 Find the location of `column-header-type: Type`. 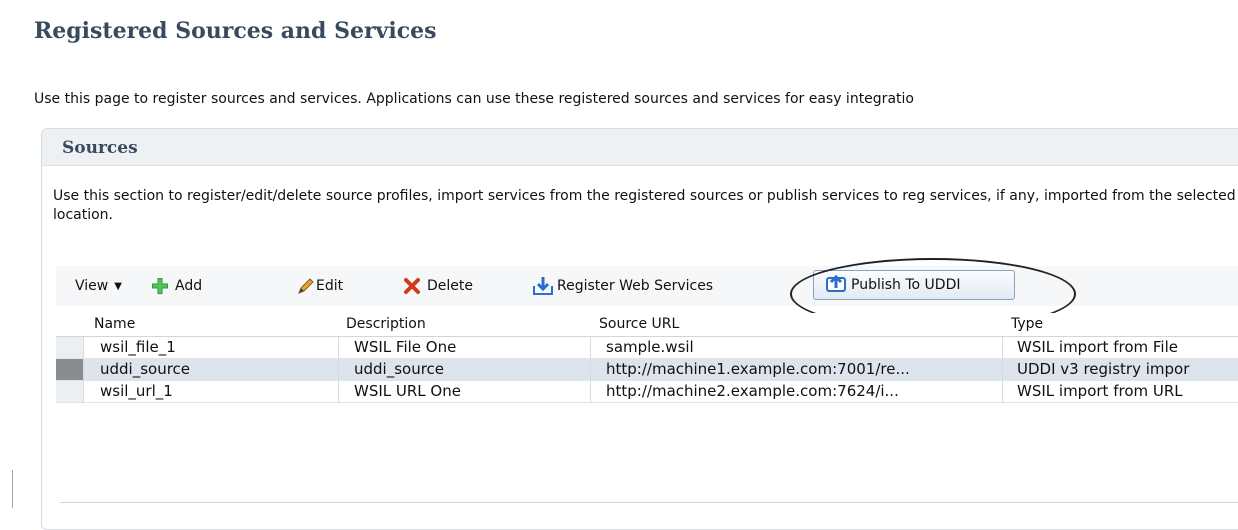

column-header-type: Type is located at coordinates (1027, 324).